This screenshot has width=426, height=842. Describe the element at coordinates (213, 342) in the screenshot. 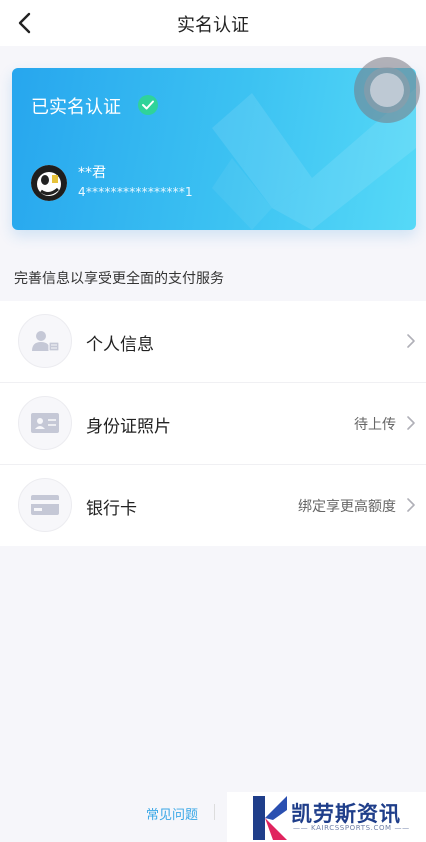

I see `list-item-personal-info: 个人信息` at that location.